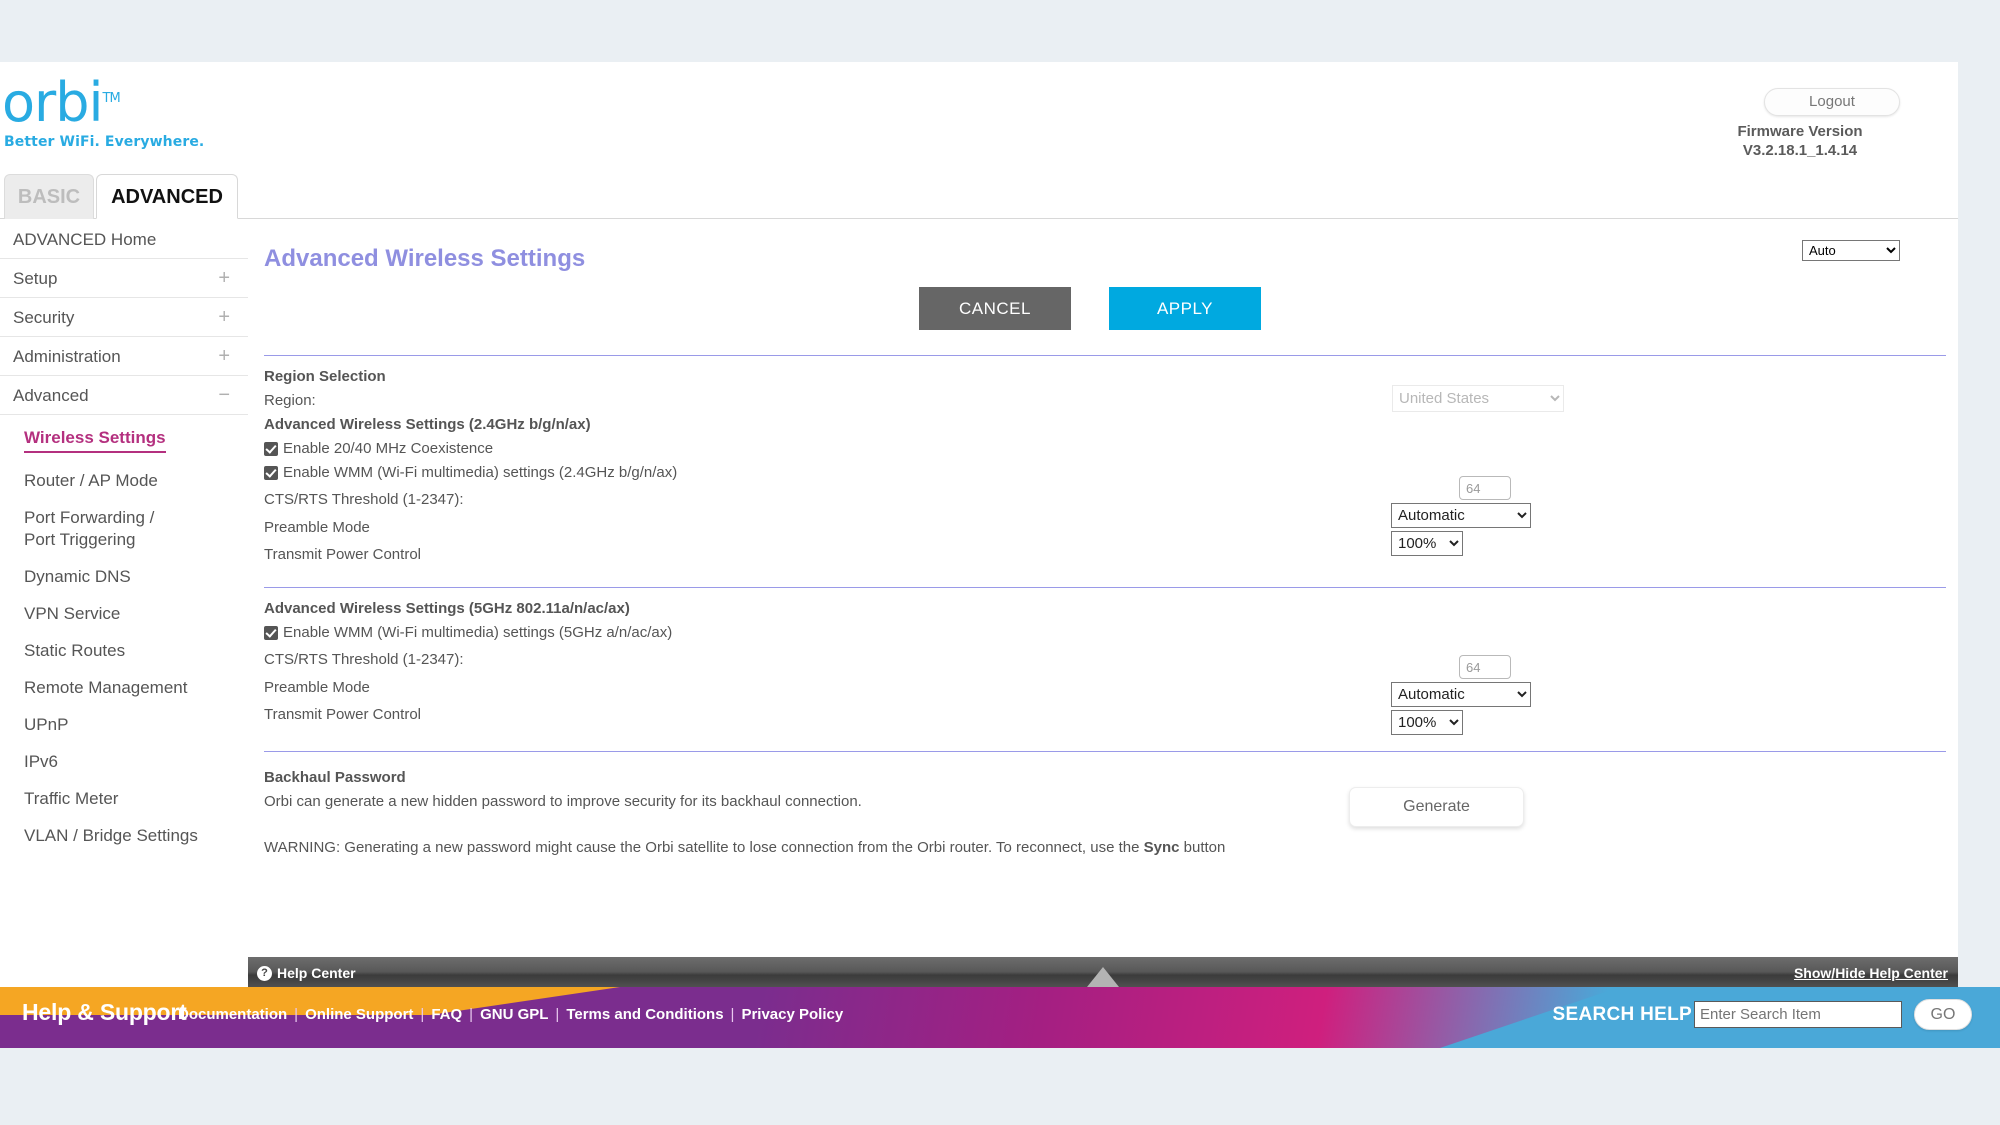 Image resolution: width=2000 pixels, height=1125 pixels. I want to click on cancel-button: CANCEL, so click(995, 308).